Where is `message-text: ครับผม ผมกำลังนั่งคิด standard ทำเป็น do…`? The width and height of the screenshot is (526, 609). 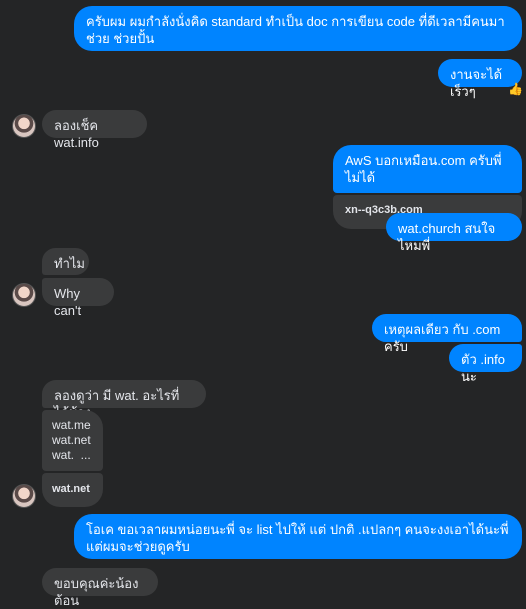
message-text: ครับผม ผมกำลังนั่งคิด standard ทำเป็น do… is located at coordinates (295, 30).